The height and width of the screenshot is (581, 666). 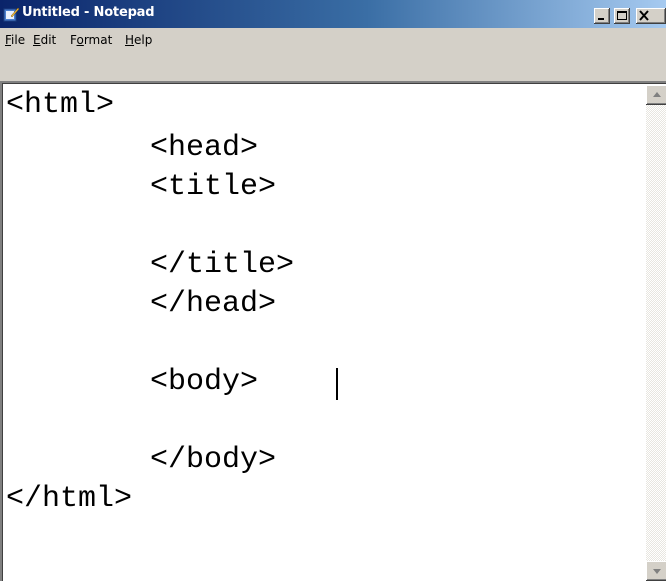 What do you see at coordinates (333, 14) in the screenshot?
I see `title-bar: Untitled - Notepad` at bounding box center [333, 14].